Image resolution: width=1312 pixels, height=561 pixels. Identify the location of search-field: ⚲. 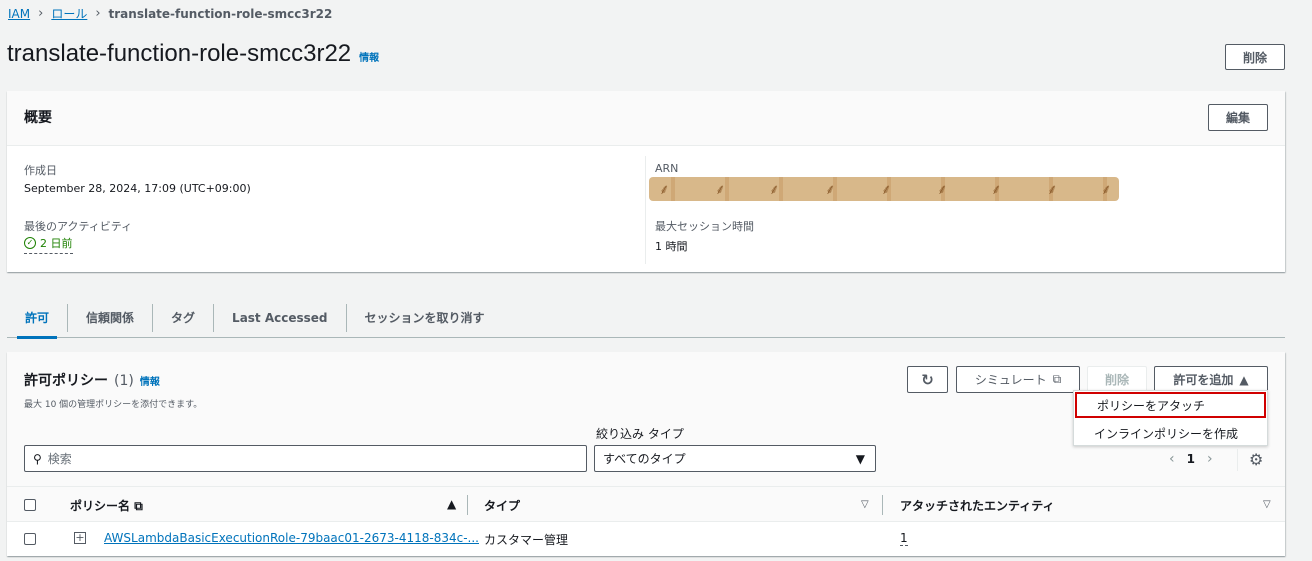
(305, 458).